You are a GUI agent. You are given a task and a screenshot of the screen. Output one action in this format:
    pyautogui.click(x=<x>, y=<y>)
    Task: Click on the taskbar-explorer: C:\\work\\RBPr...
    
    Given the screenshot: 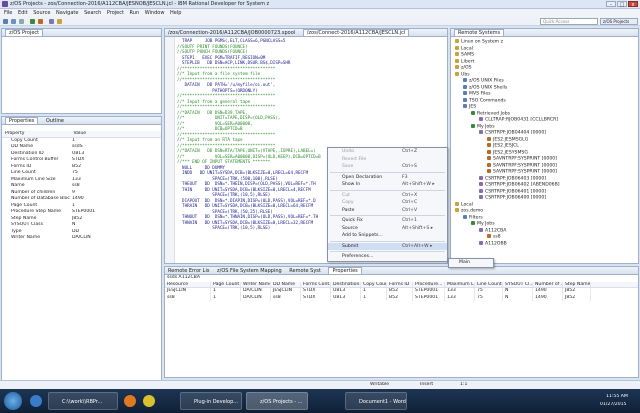 What is the action you would take?
    pyautogui.click(x=83, y=401)
    